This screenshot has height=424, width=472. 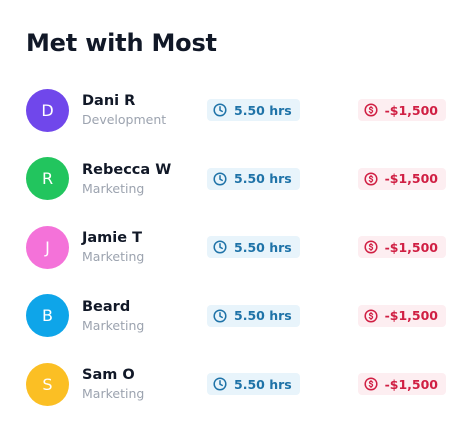 I want to click on person-name: Jamie T, so click(x=138, y=238).